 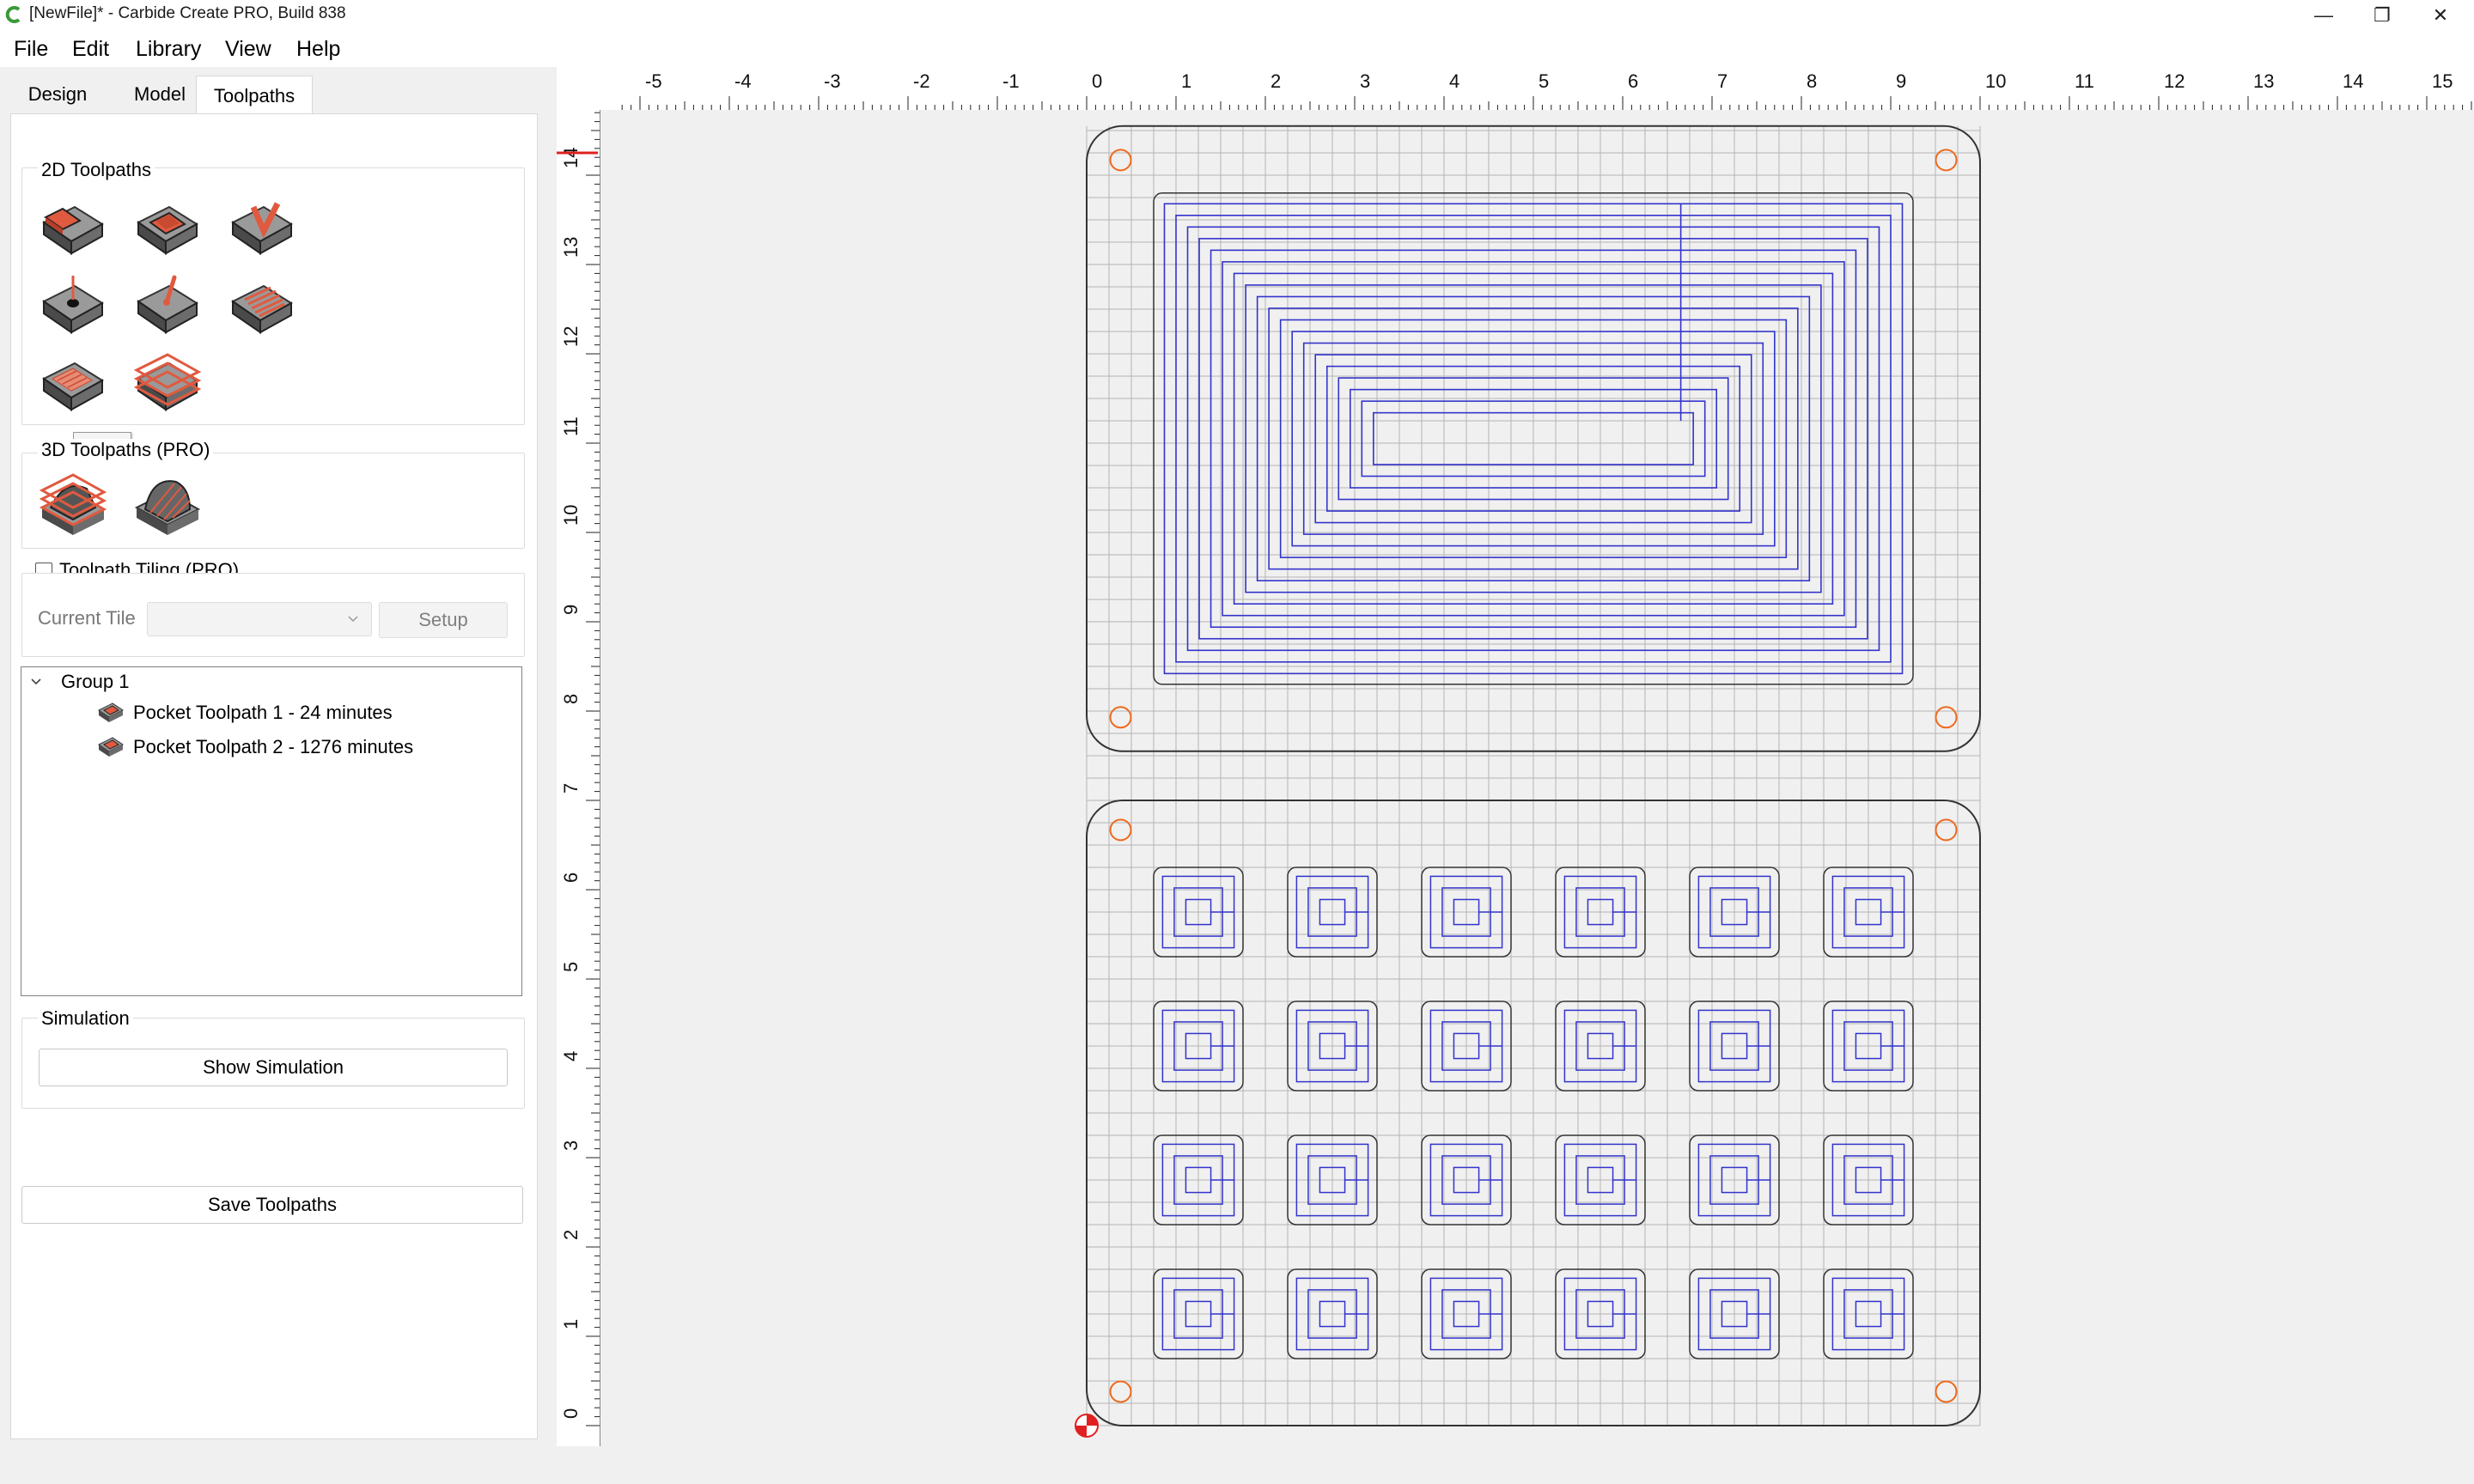 What do you see at coordinates (31, 49) in the screenshot?
I see `menu-file: File` at bounding box center [31, 49].